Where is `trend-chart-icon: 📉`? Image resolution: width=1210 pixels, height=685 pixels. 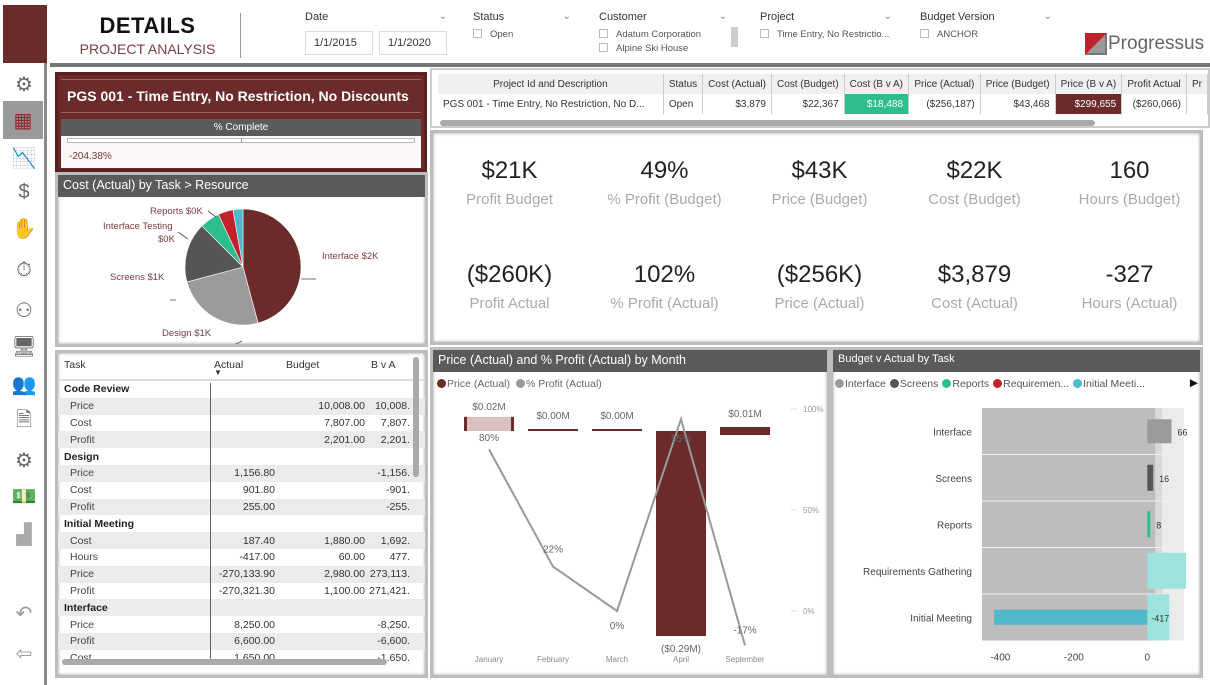
trend-chart-icon: 📉 is located at coordinates (24, 158).